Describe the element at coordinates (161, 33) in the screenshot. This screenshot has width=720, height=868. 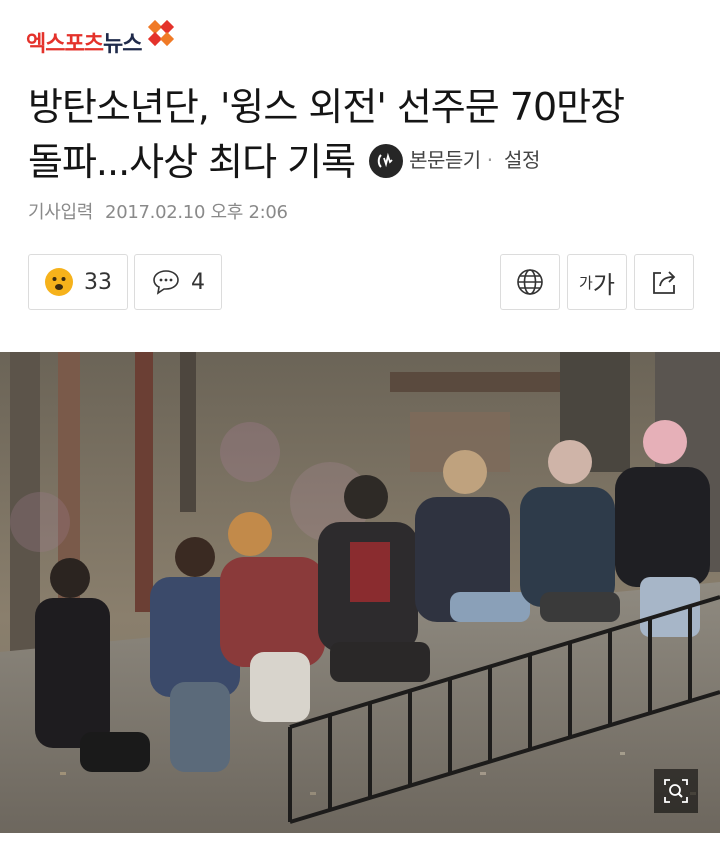
I see `logo-mark-icon` at that location.